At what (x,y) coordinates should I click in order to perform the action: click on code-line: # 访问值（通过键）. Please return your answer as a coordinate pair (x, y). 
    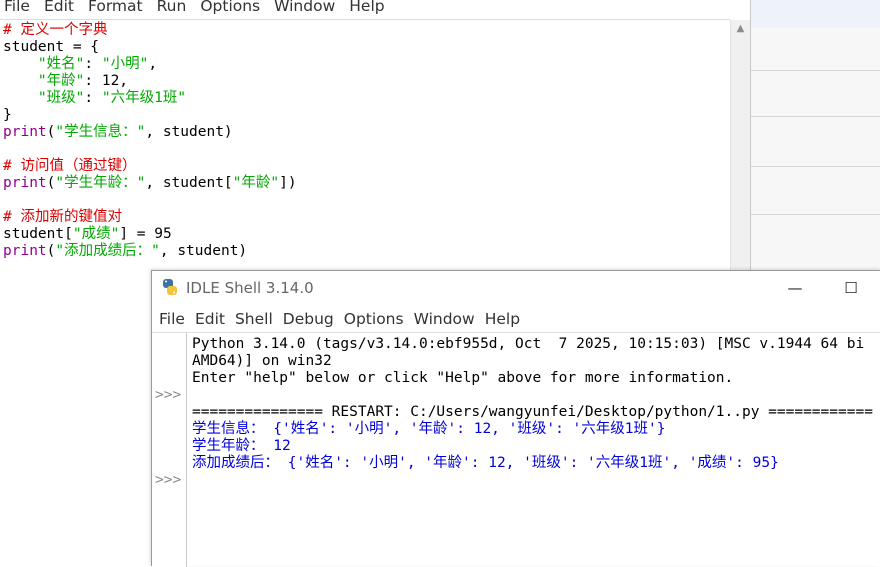
    Looking at the image, I should click on (150, 166).